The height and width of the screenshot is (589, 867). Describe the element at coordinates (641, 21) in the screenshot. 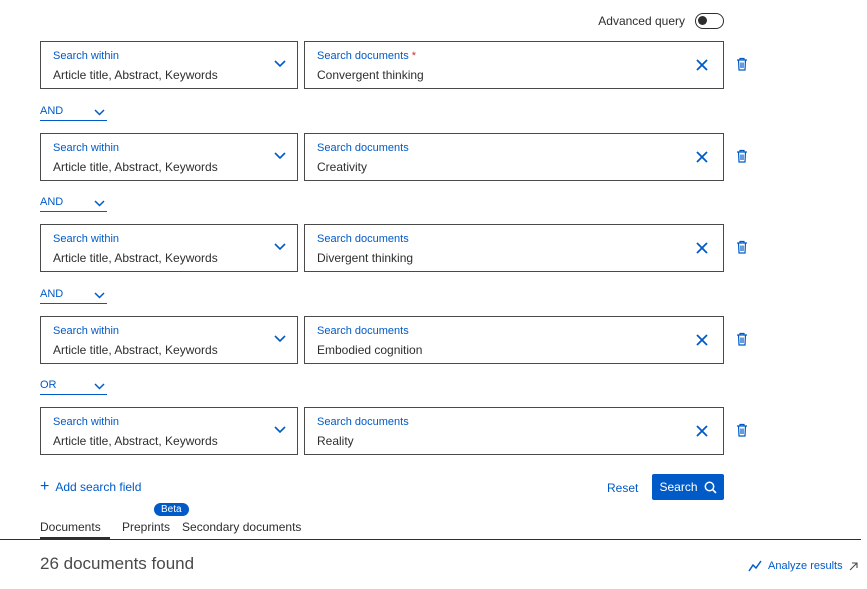

I see `advanced-query-label: Advanced query` at that location.